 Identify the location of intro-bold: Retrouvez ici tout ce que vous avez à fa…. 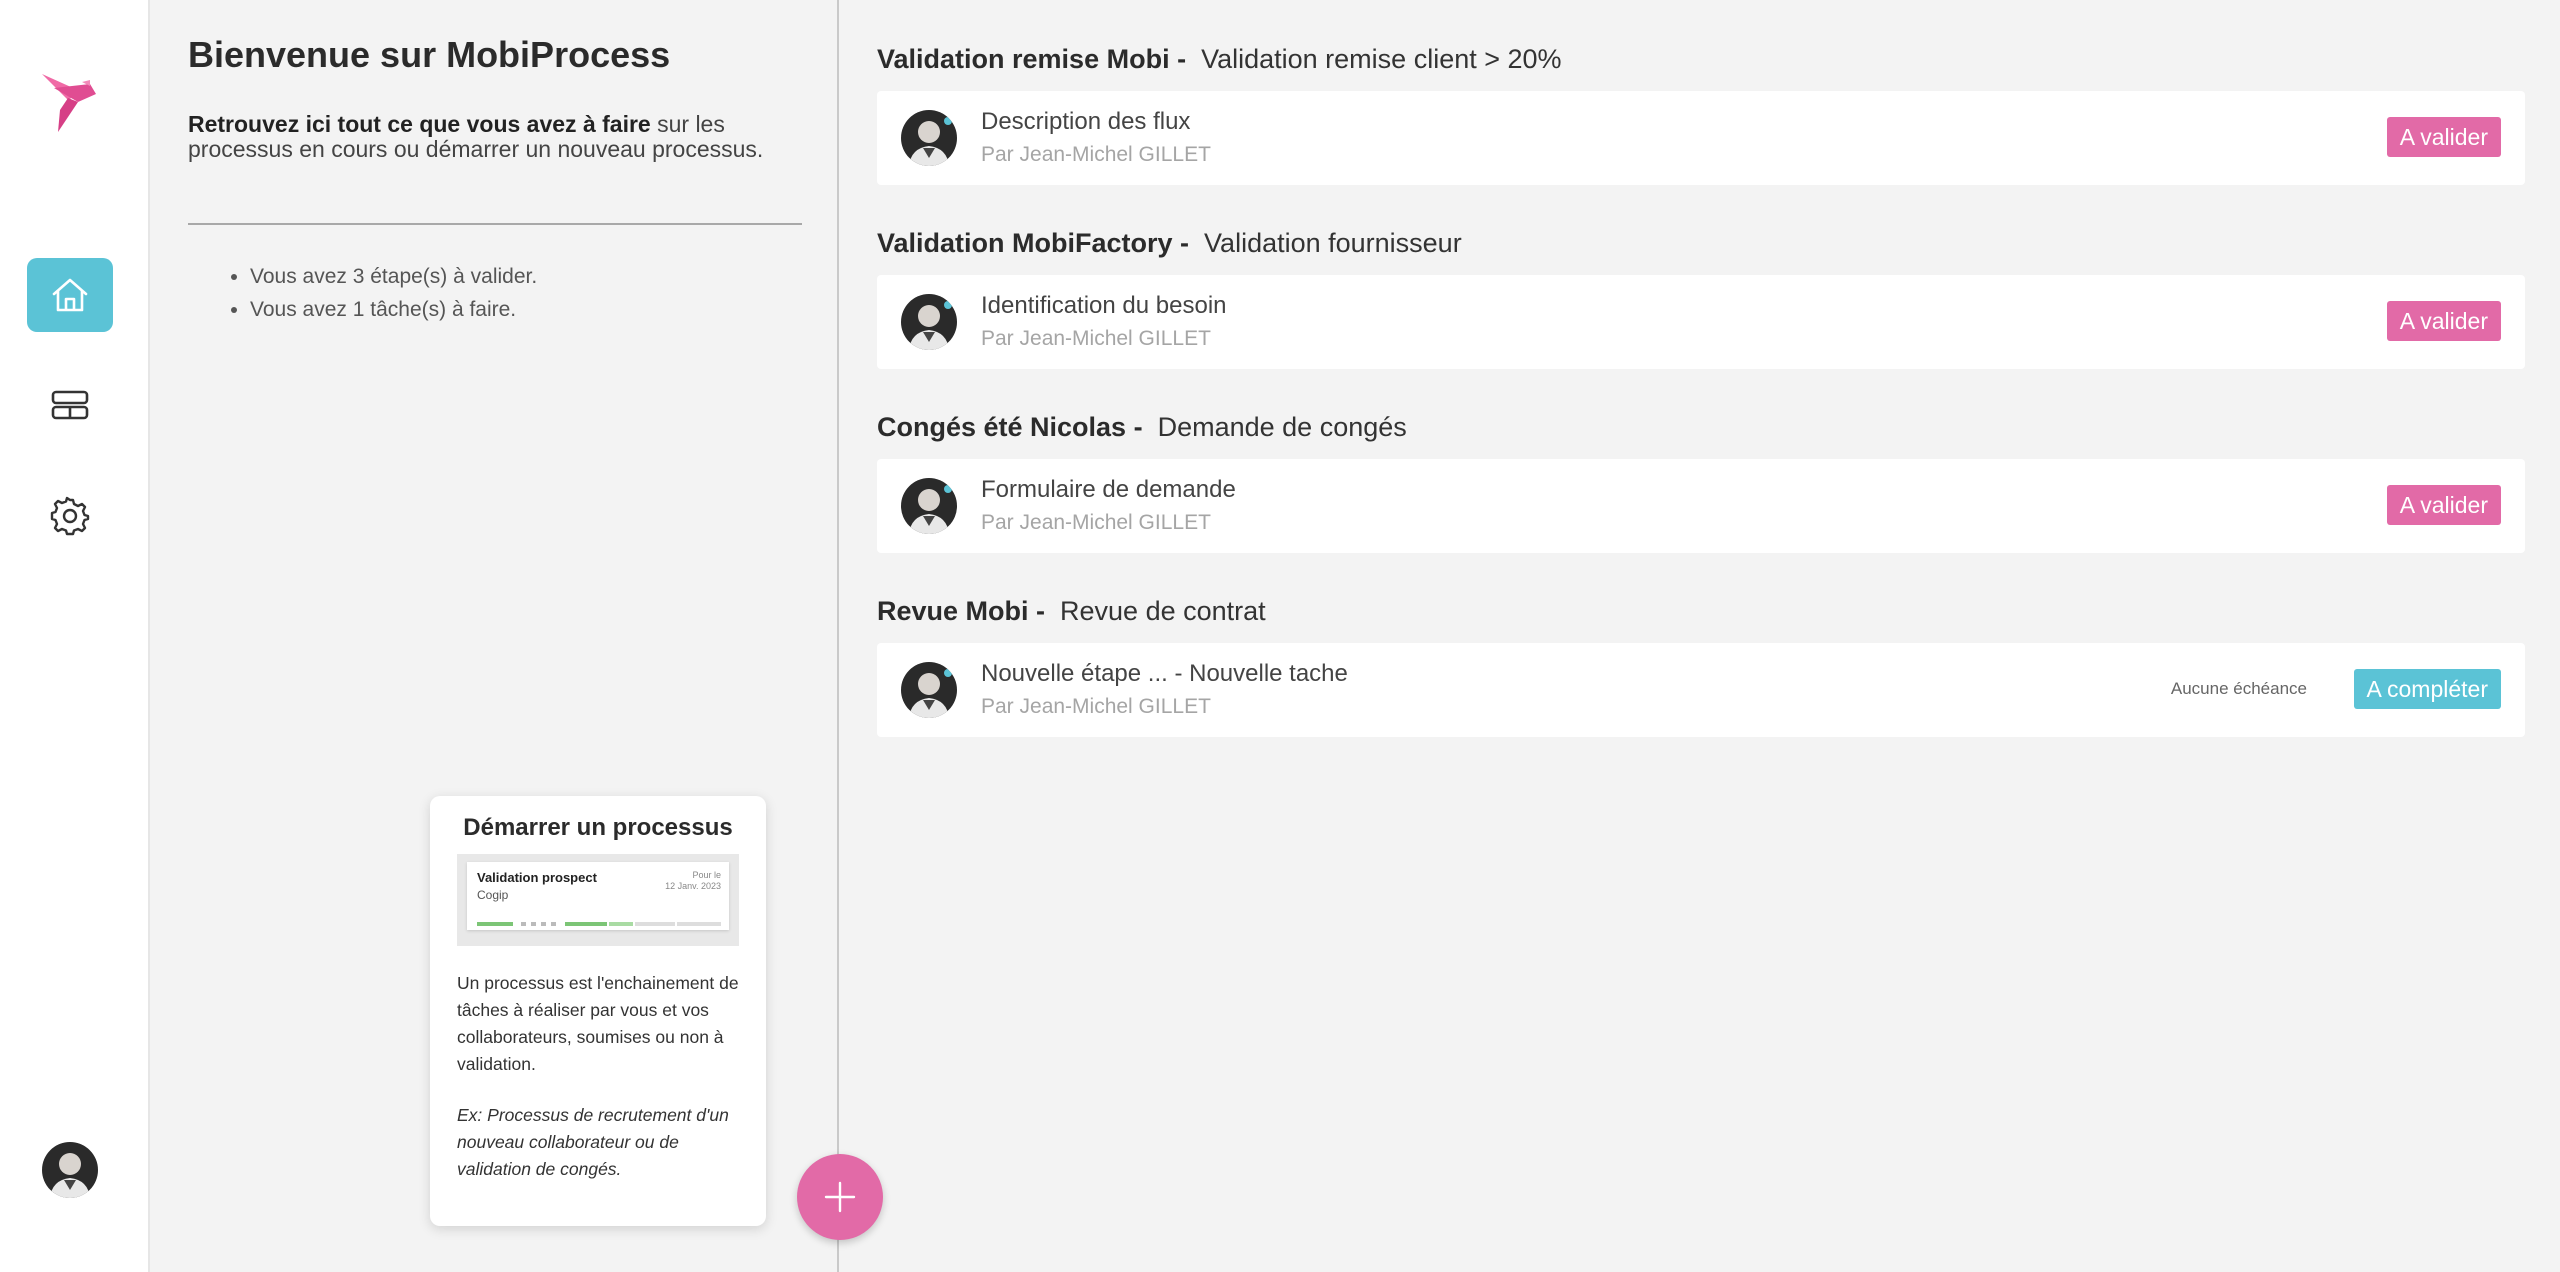
(419, 124).